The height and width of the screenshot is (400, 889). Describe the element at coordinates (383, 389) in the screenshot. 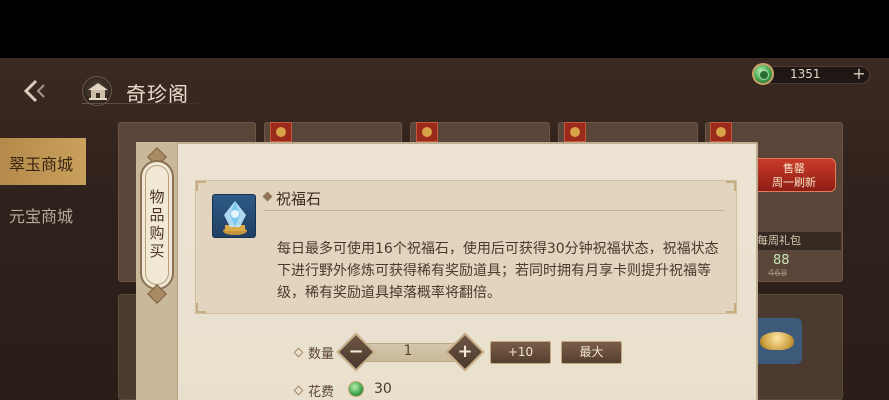

I see `cost-value: 30` at that location.